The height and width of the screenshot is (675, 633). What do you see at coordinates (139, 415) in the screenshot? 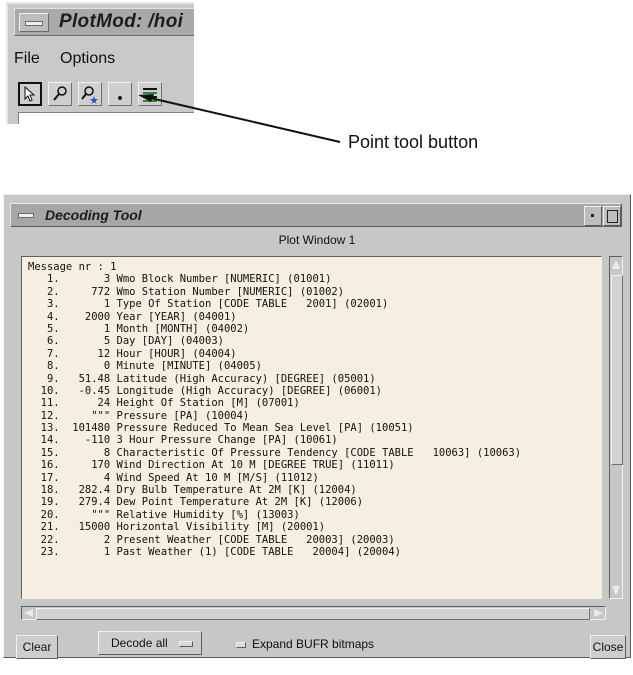
I see `message-line: 12. """ Pressure [PA] (10004)` at bounding box center [139, 415].